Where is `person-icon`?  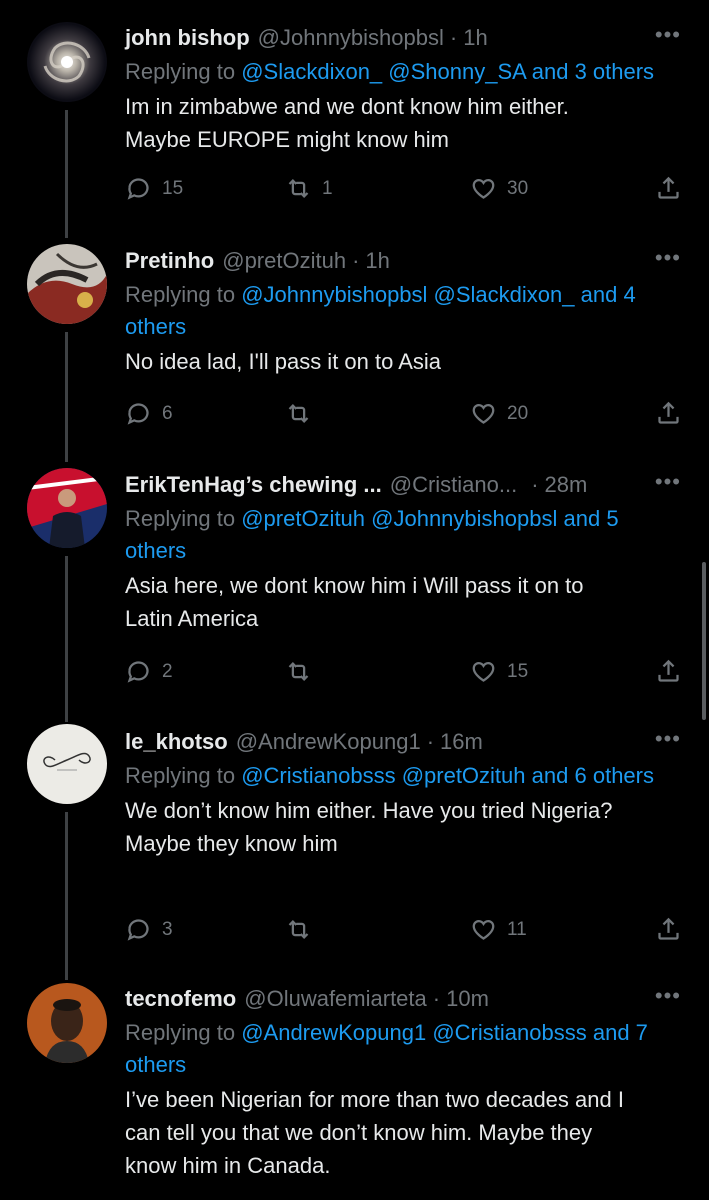
person-icon is located at coordinates (67, 508).